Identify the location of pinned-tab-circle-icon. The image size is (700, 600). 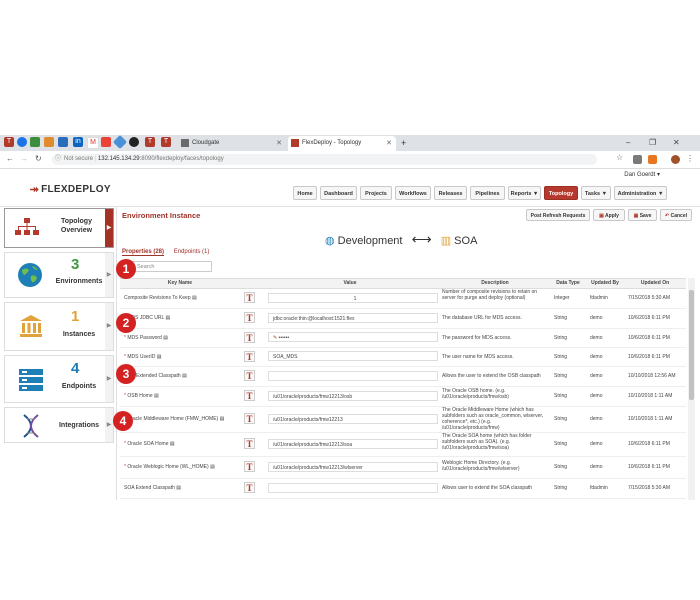
(22, 142).